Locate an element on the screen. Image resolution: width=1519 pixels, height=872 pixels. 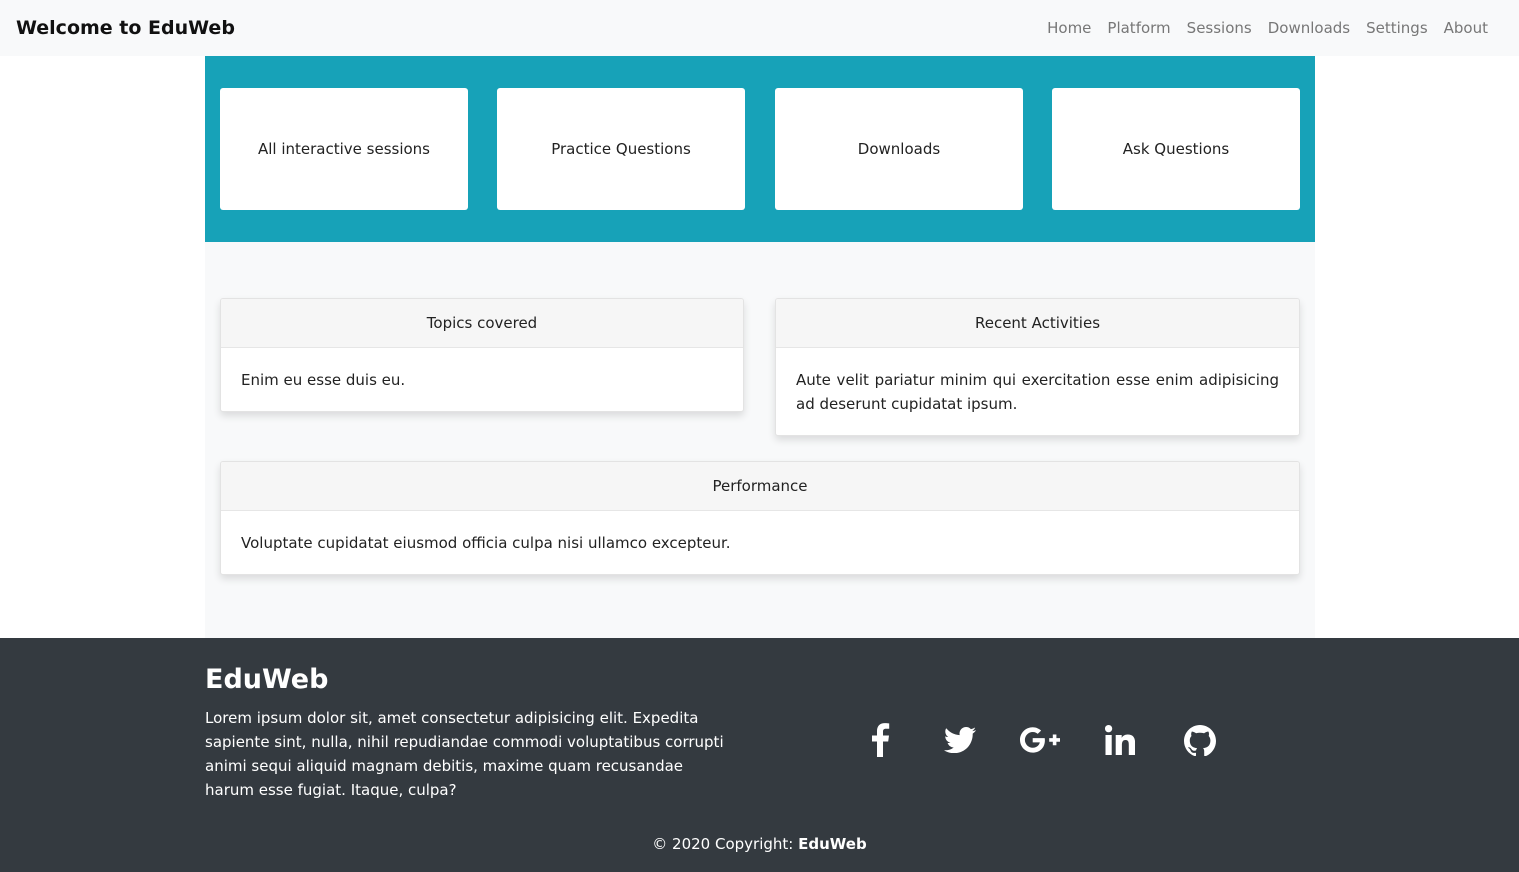
footer-title: EduWeb is located at coordinates (267, 679).